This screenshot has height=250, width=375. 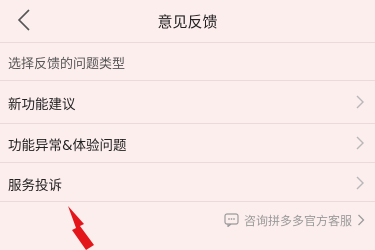 What do you see at coordinates (42, 105) in the screenshot?
I see `option-label: 新功能建议` at bounding box center [42, 105].